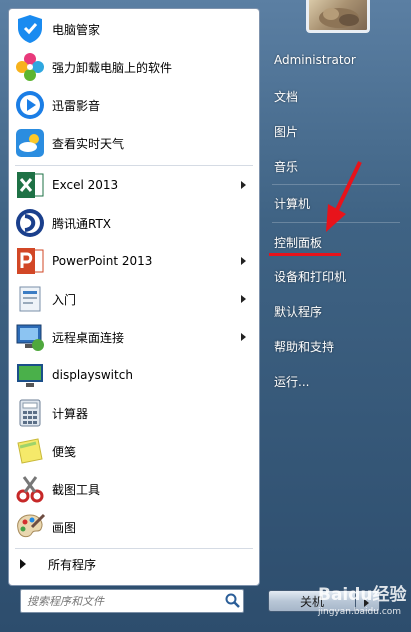 The image size is (411, 632). What do you see at coordinates (134, 29) in the screenshot?
I see `pinned-item-pc-manager: 电脑管家` at bounding box center [134, 29].